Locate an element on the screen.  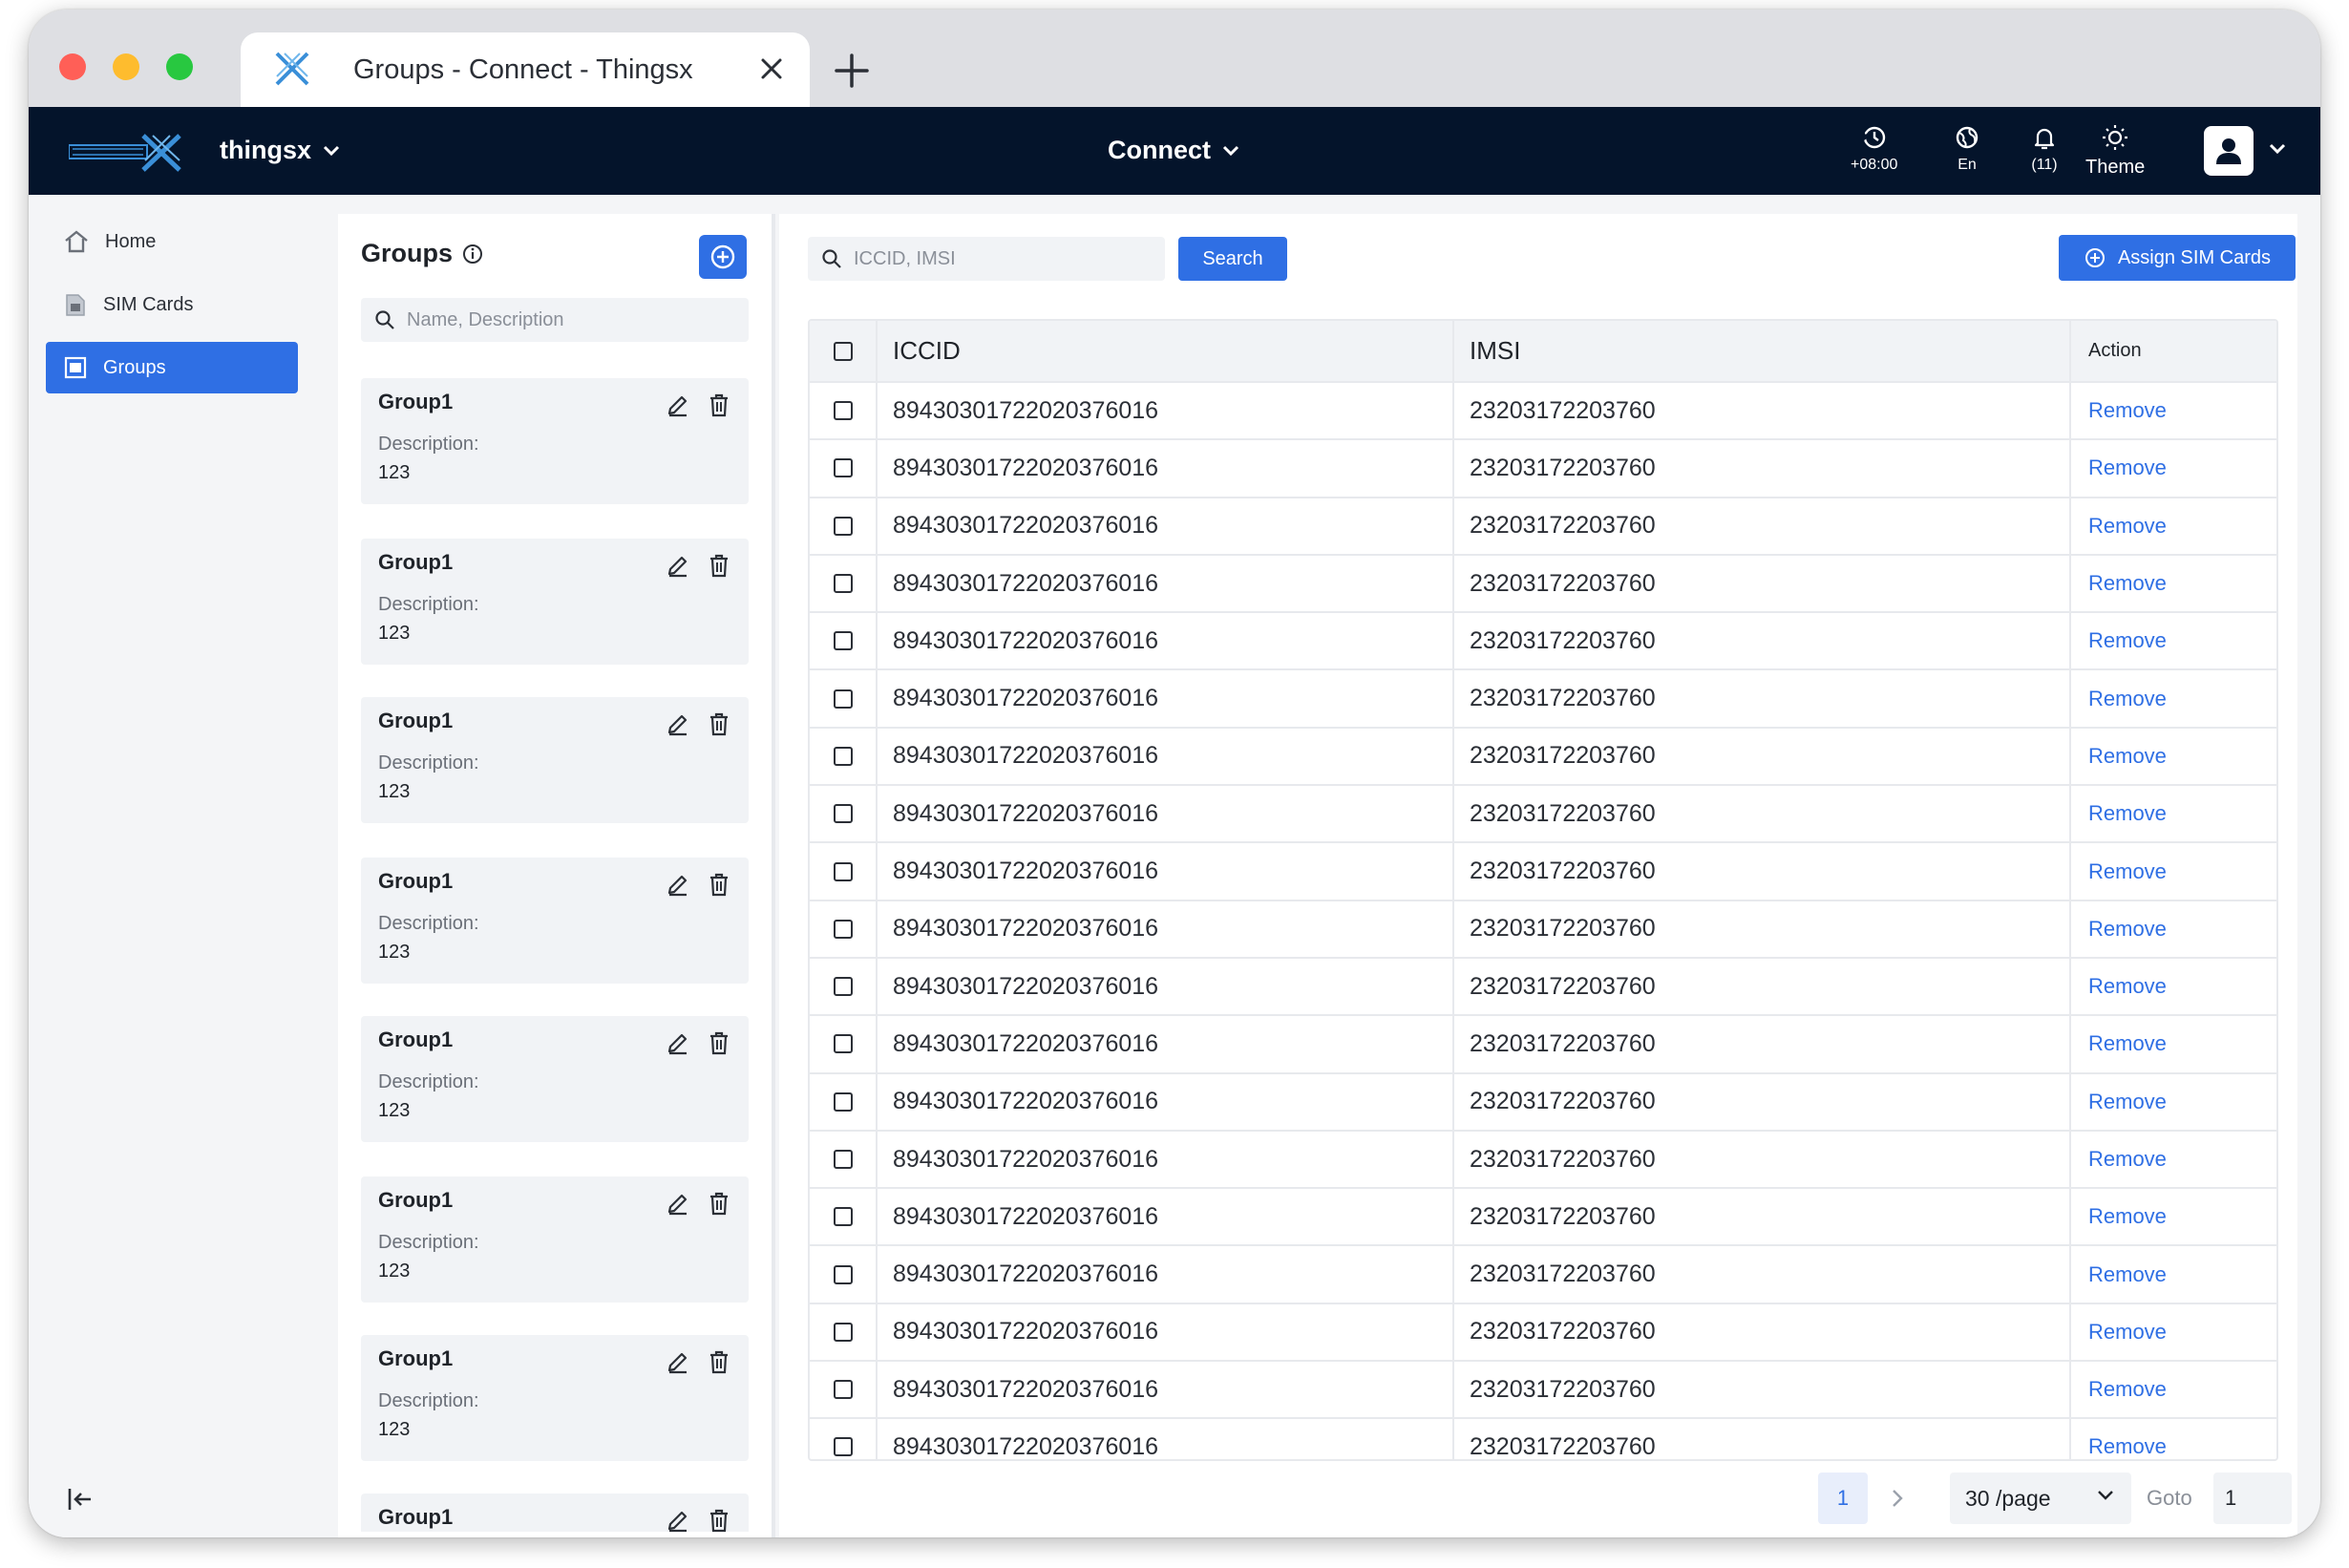
add-group-button is located at coordinates (723, 257).